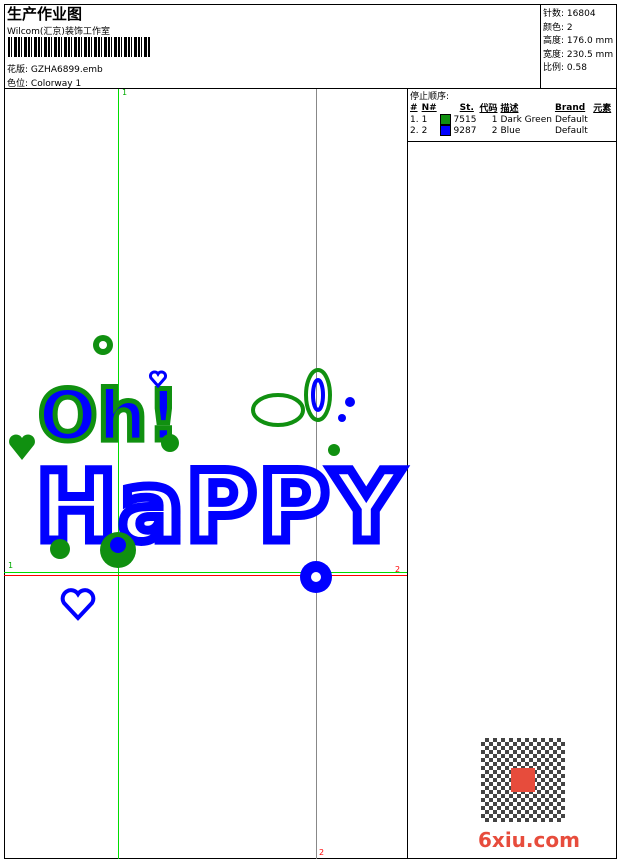  I want to click on watermark-site: 6xiu.com, so click(529, 840).